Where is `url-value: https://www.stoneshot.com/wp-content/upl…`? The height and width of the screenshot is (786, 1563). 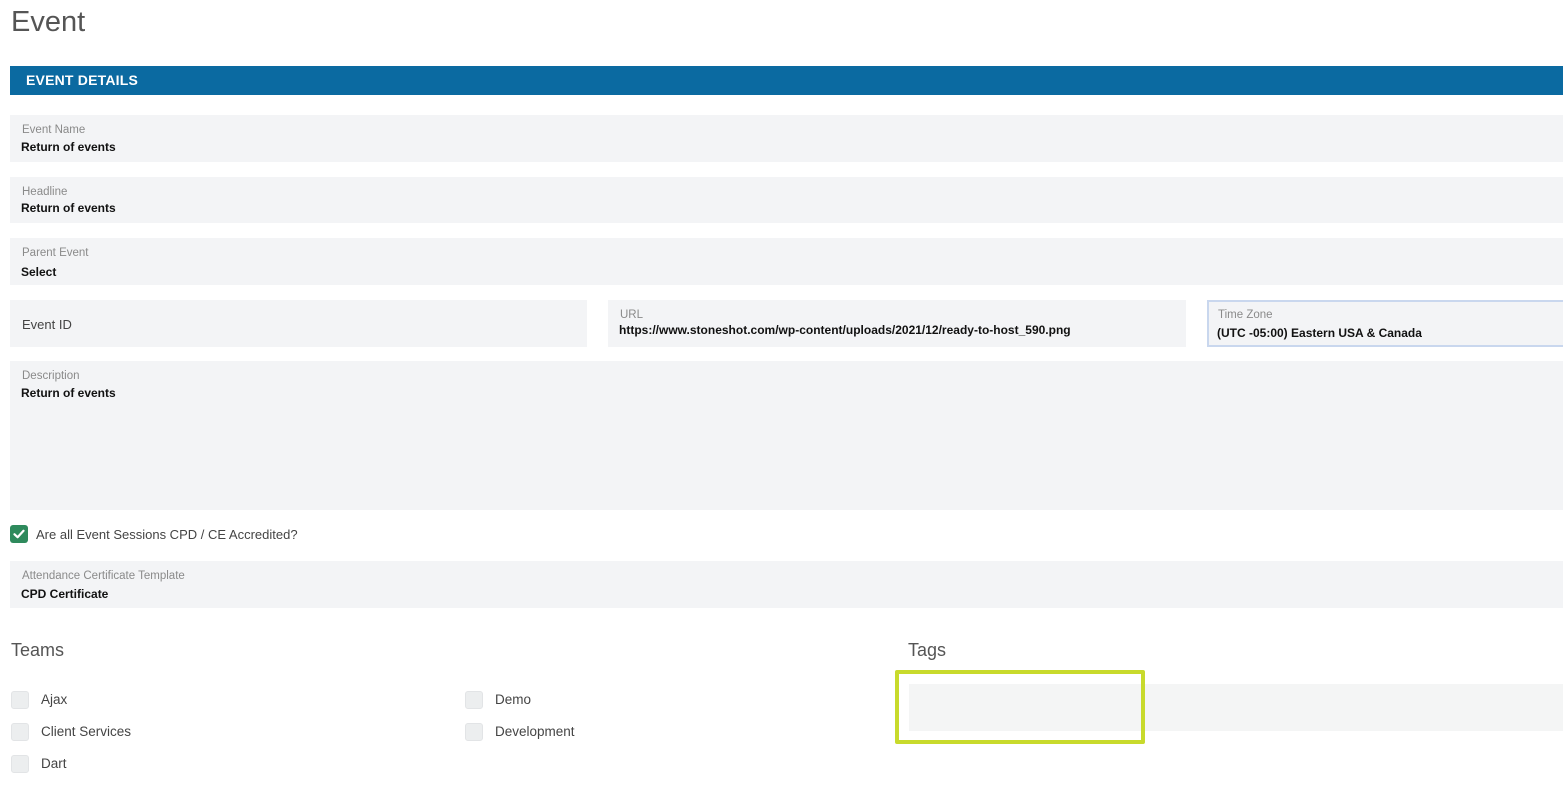 url-value: https://www.stoneshot.com/wp-content/upl… is located at coordinates (845, 330).